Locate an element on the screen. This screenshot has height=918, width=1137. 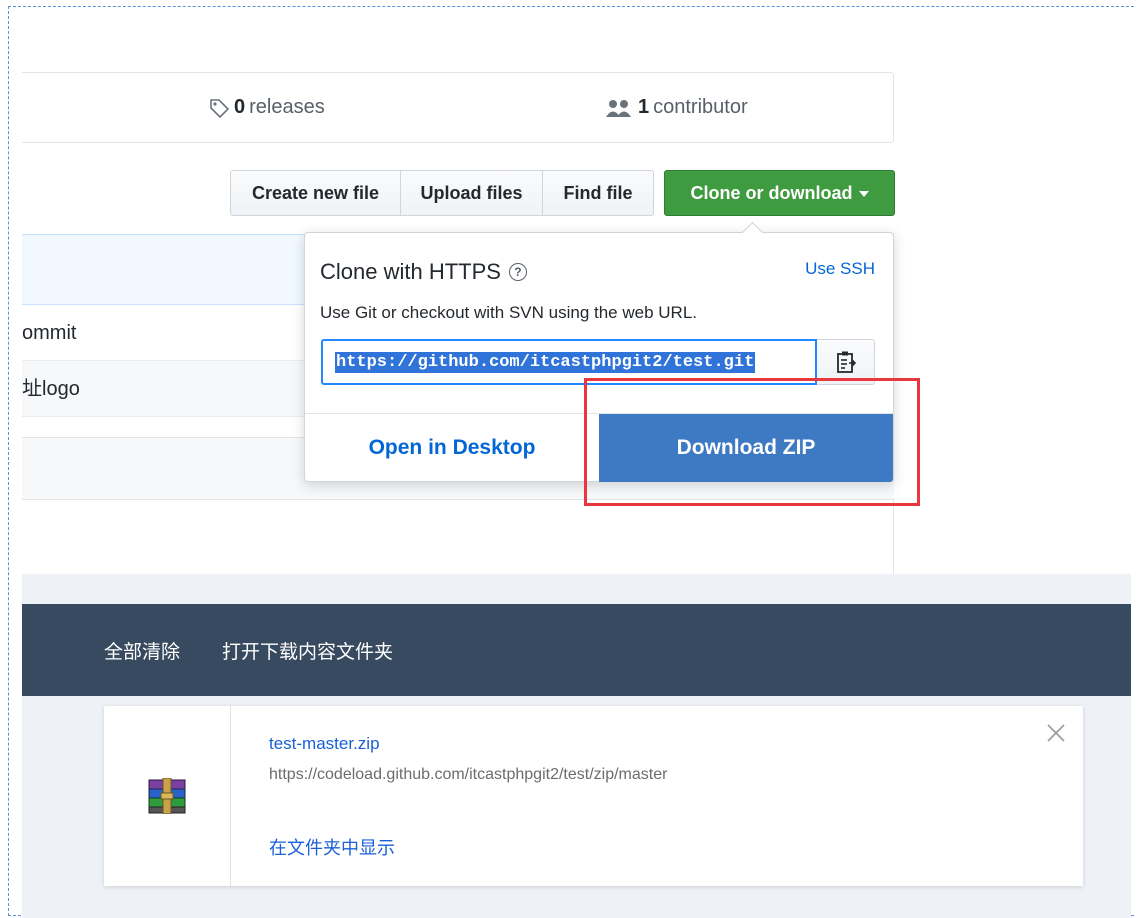
releases-stat: 0 releases is located at coordinates (266, 107).